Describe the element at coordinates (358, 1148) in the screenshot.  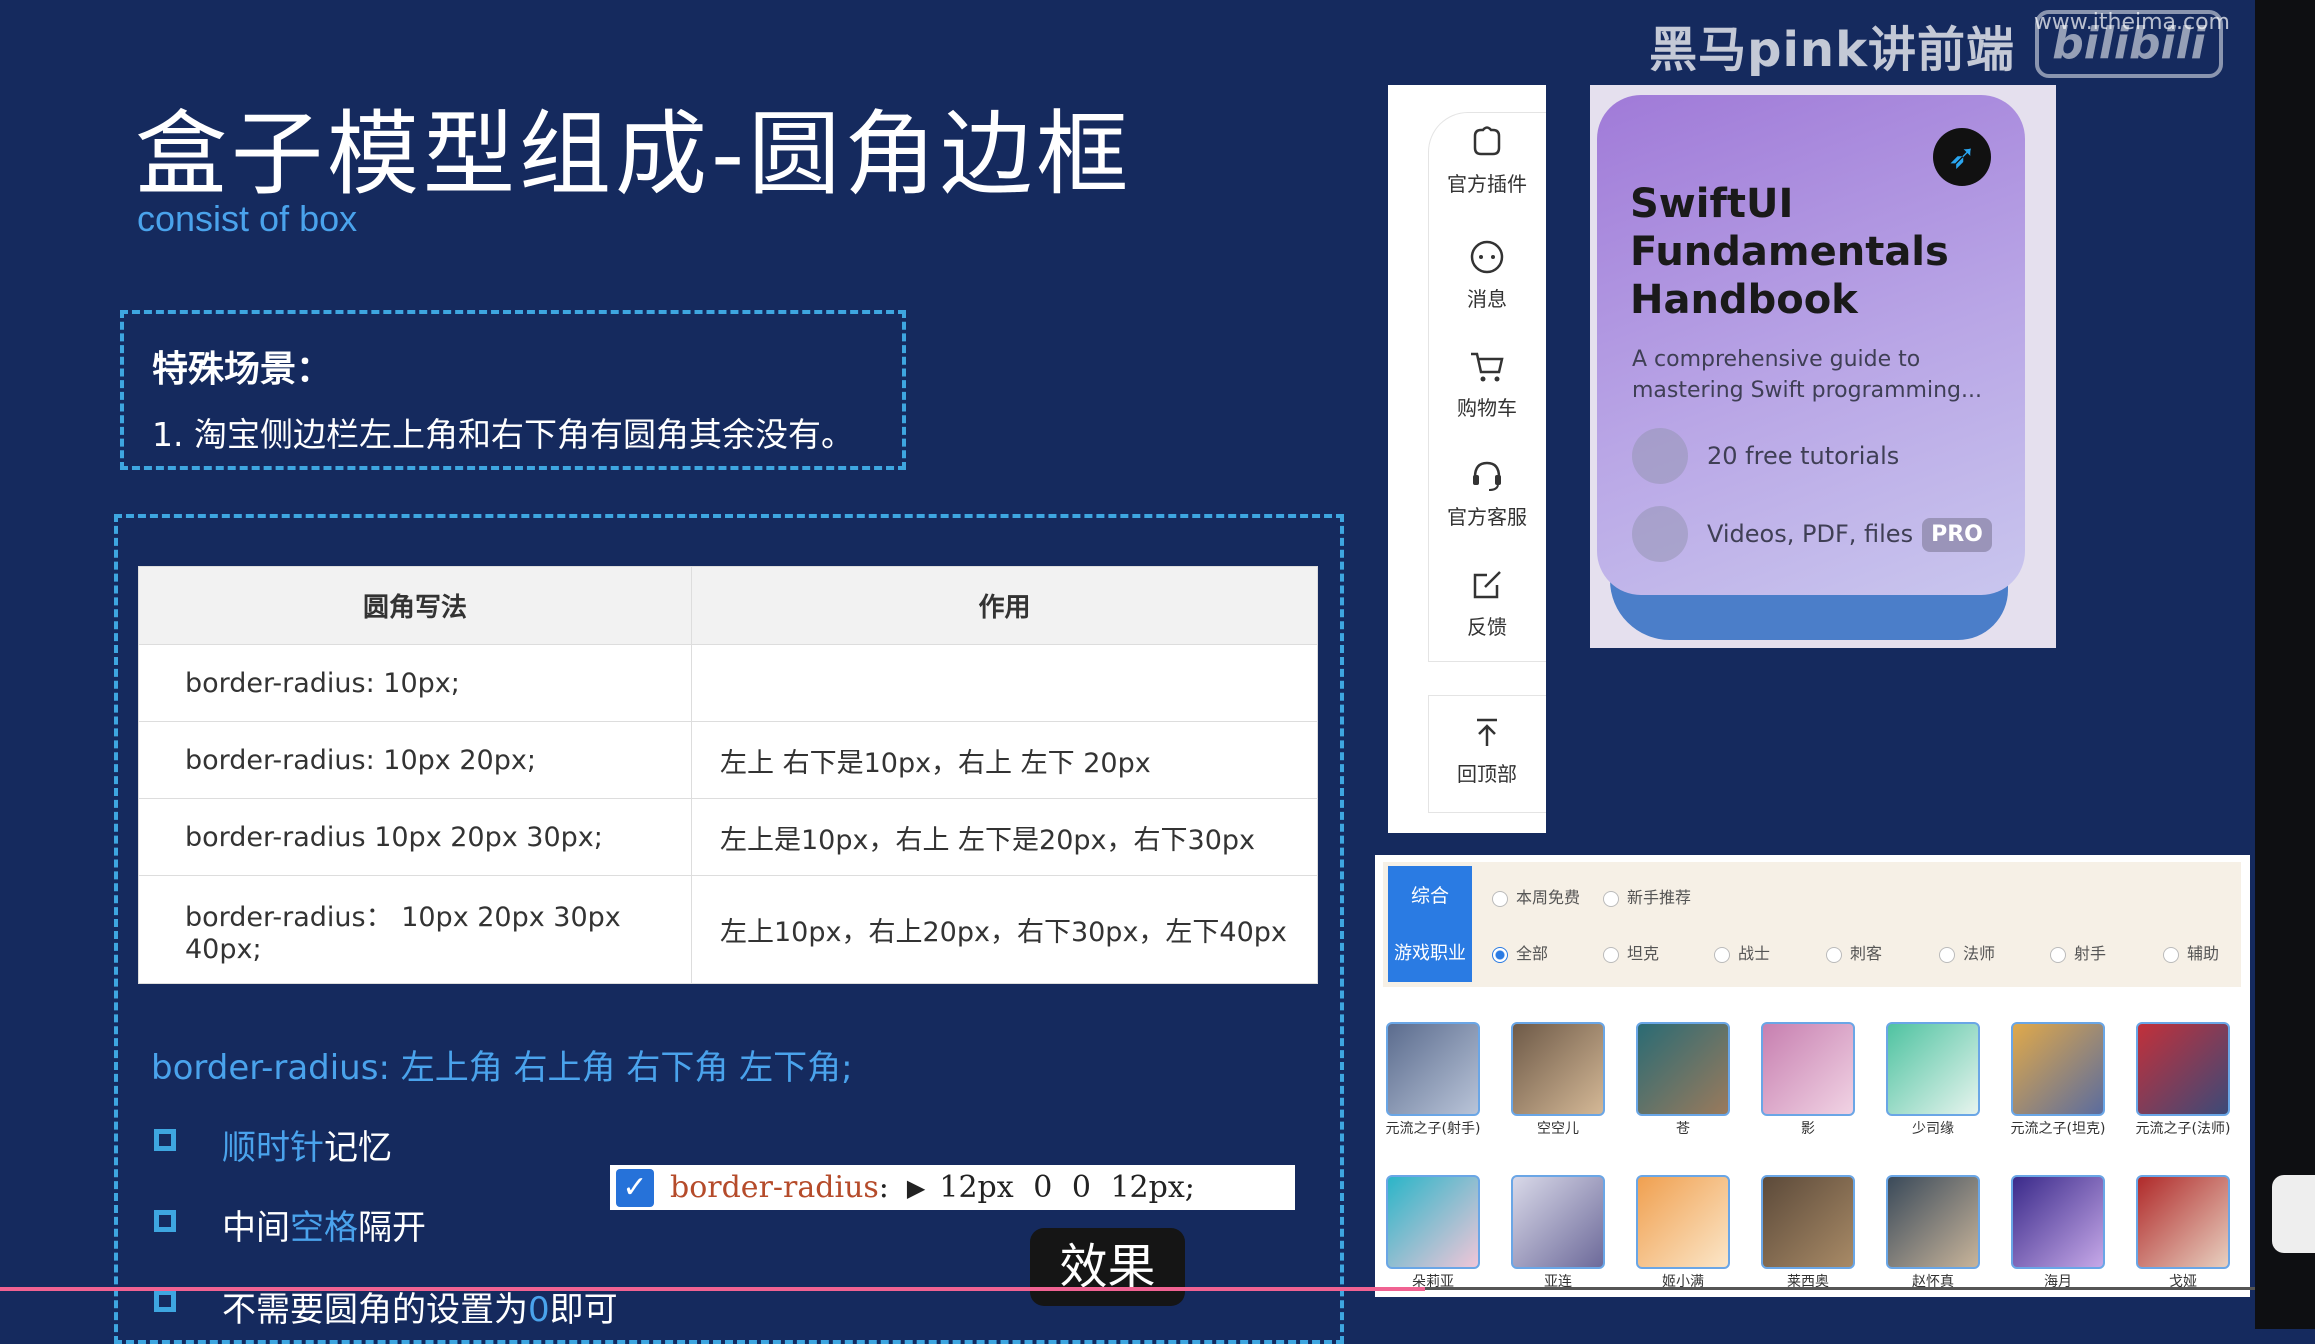
I see `bullet-rest: 记忆` at that location.